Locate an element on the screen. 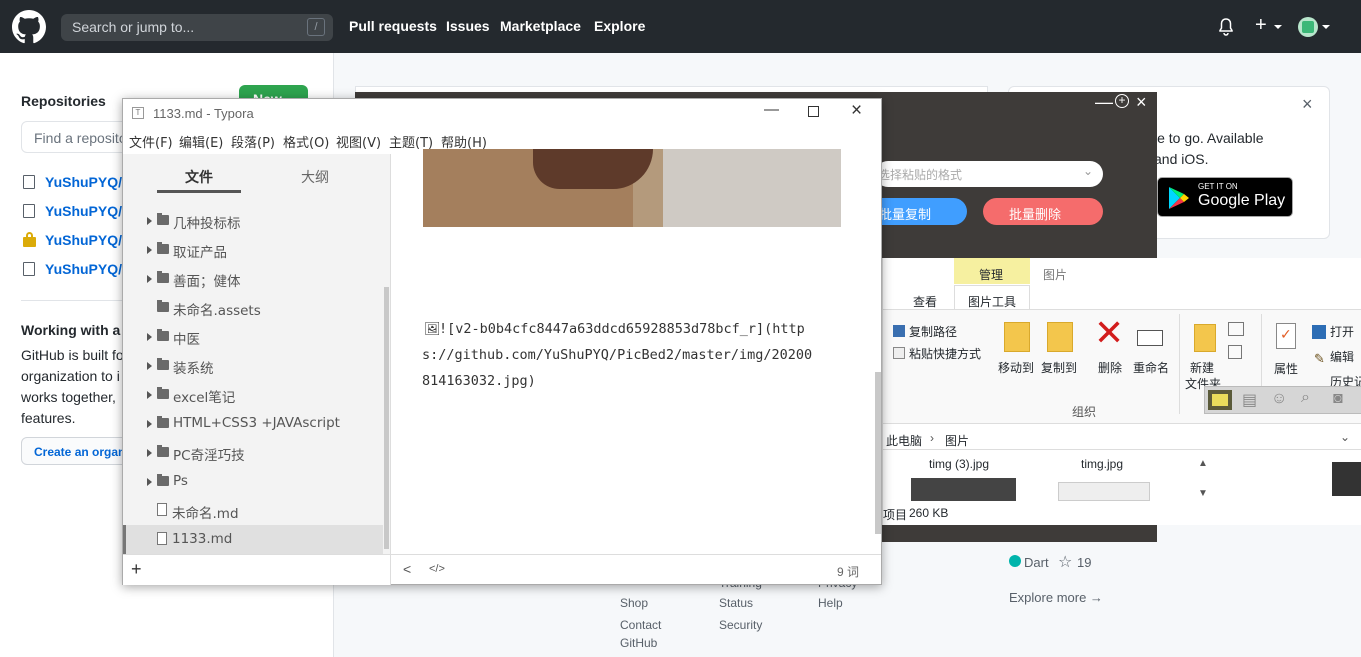  embedded-image is located at coordinates (632, 188).